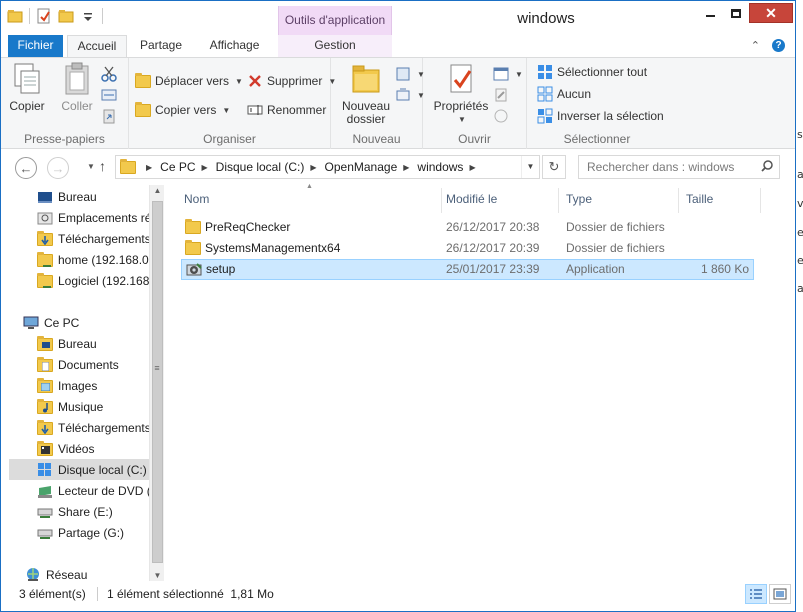  I want to click on copy-path-icon, so click(109, 95).